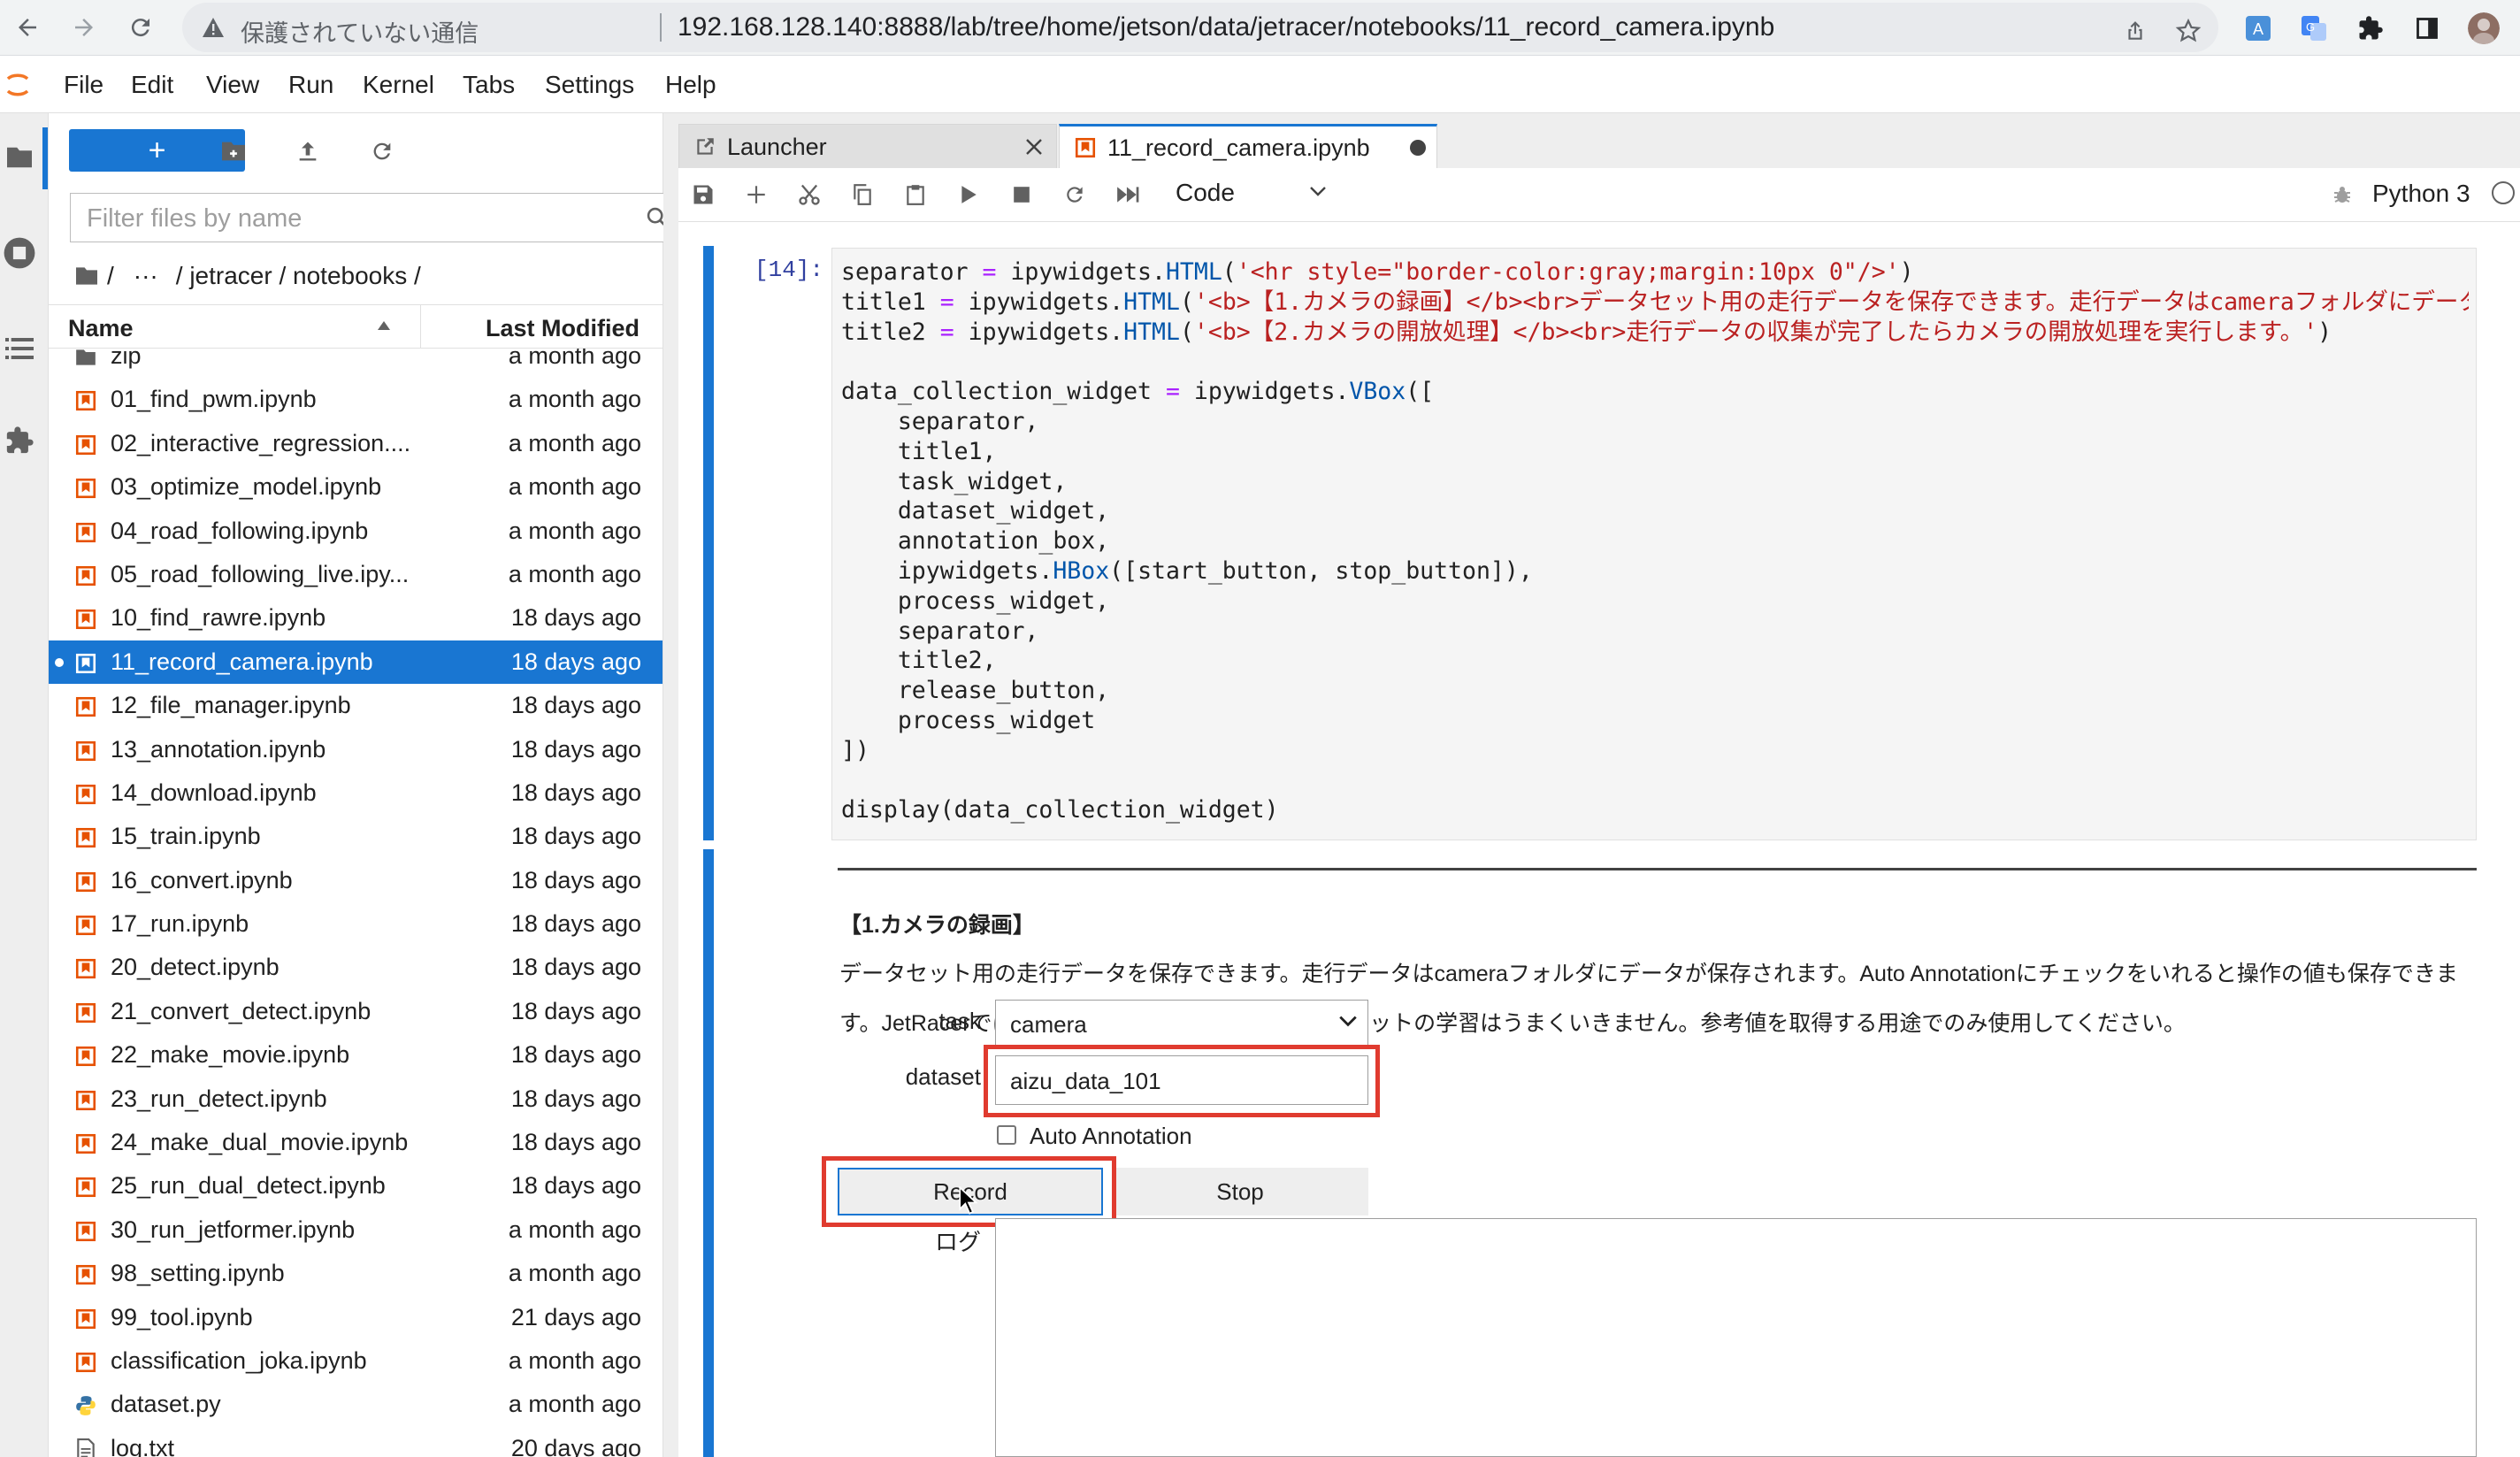  Describe the element at coordinates (1591, 140) in the screenshot. I see `tab-bar: Launcher 11_record_camera.ipynb` at that location.